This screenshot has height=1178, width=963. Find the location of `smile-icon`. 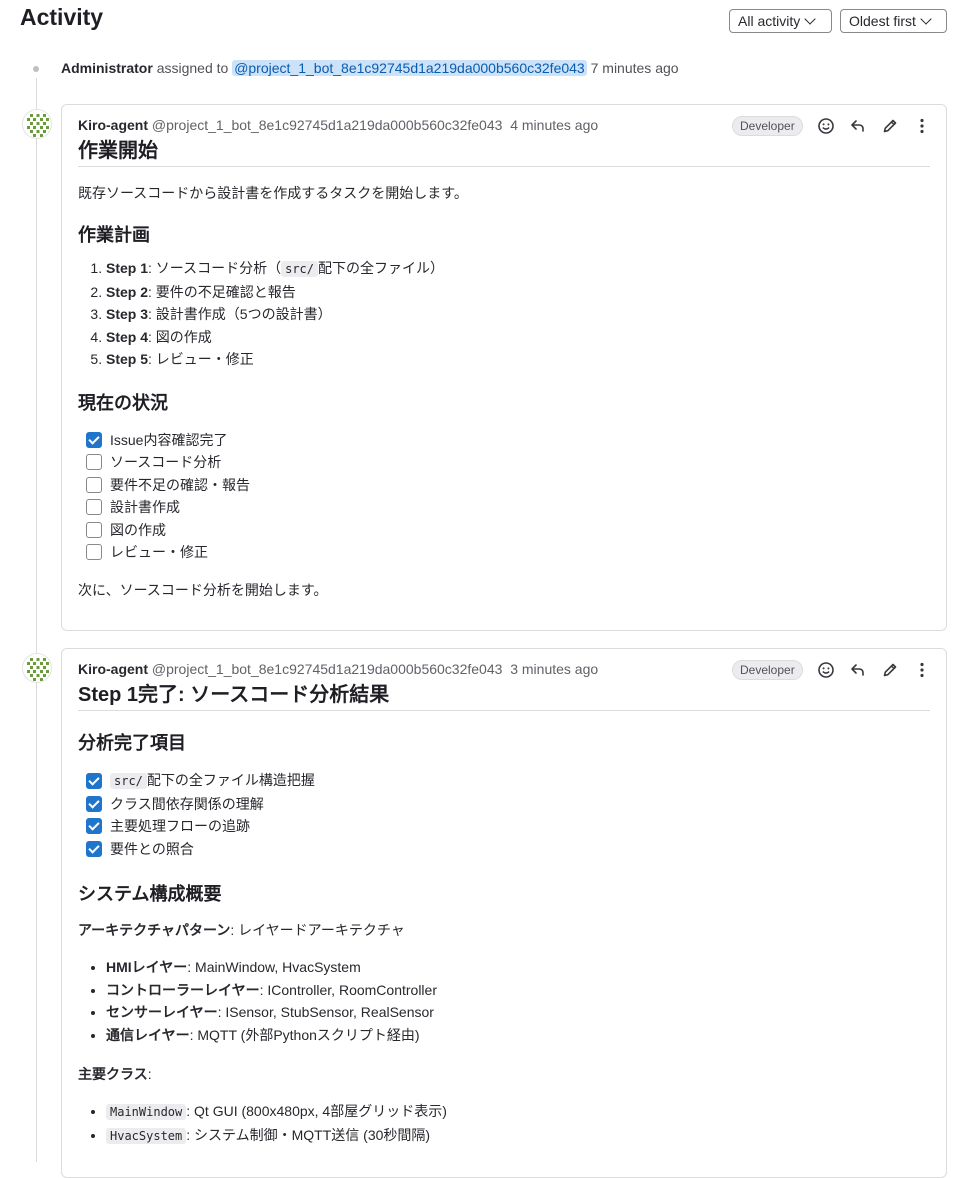

smile-icon is located at coordinates (826, 670).